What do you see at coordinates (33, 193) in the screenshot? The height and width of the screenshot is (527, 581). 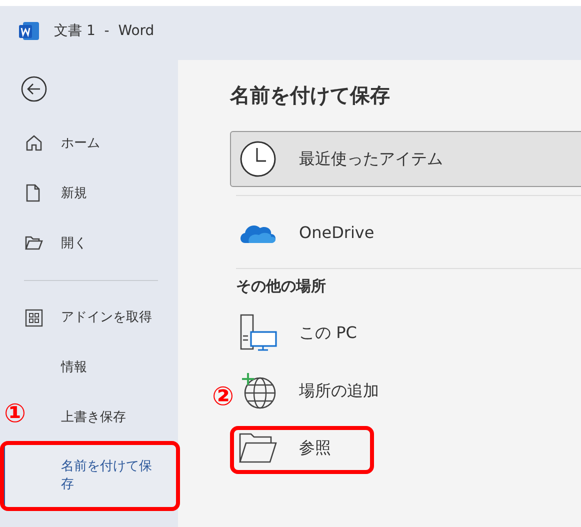 I see `document-icon` at bounding box center [33, 193].